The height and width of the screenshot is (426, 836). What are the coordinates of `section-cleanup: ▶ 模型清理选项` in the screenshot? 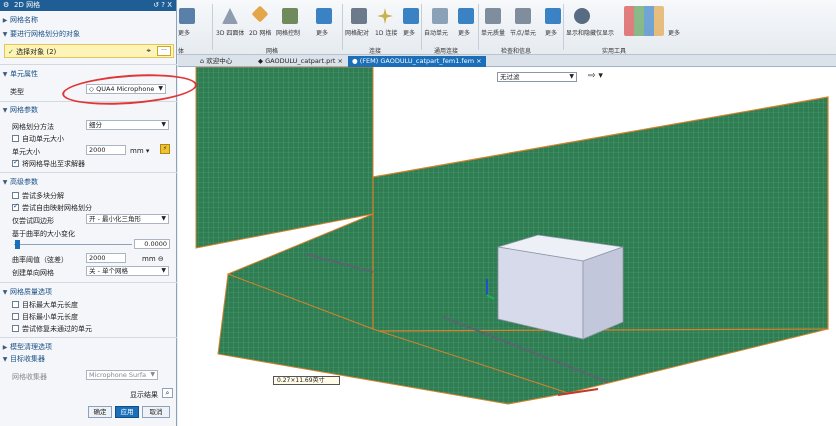 It's located at (88, 347).